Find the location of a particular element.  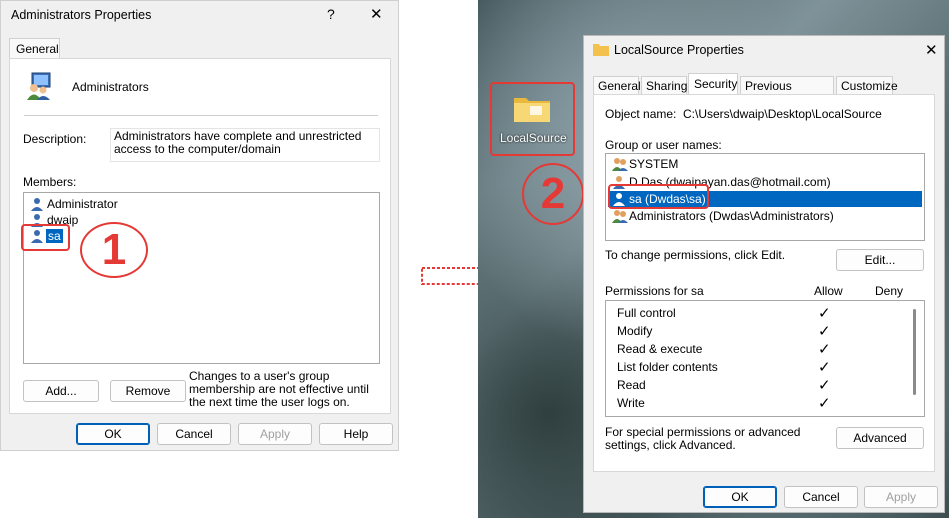

divider is located at coordinates (201, 115).